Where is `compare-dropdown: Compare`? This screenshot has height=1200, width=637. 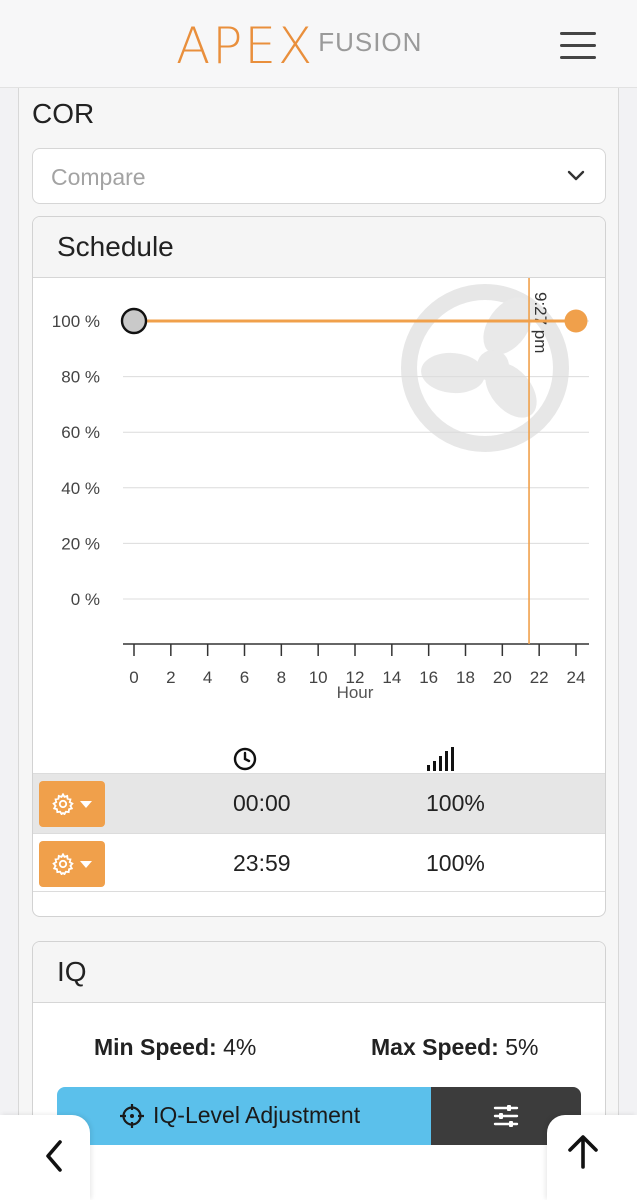
compare-dropdown: Compare is located at coordinates (319, 176).